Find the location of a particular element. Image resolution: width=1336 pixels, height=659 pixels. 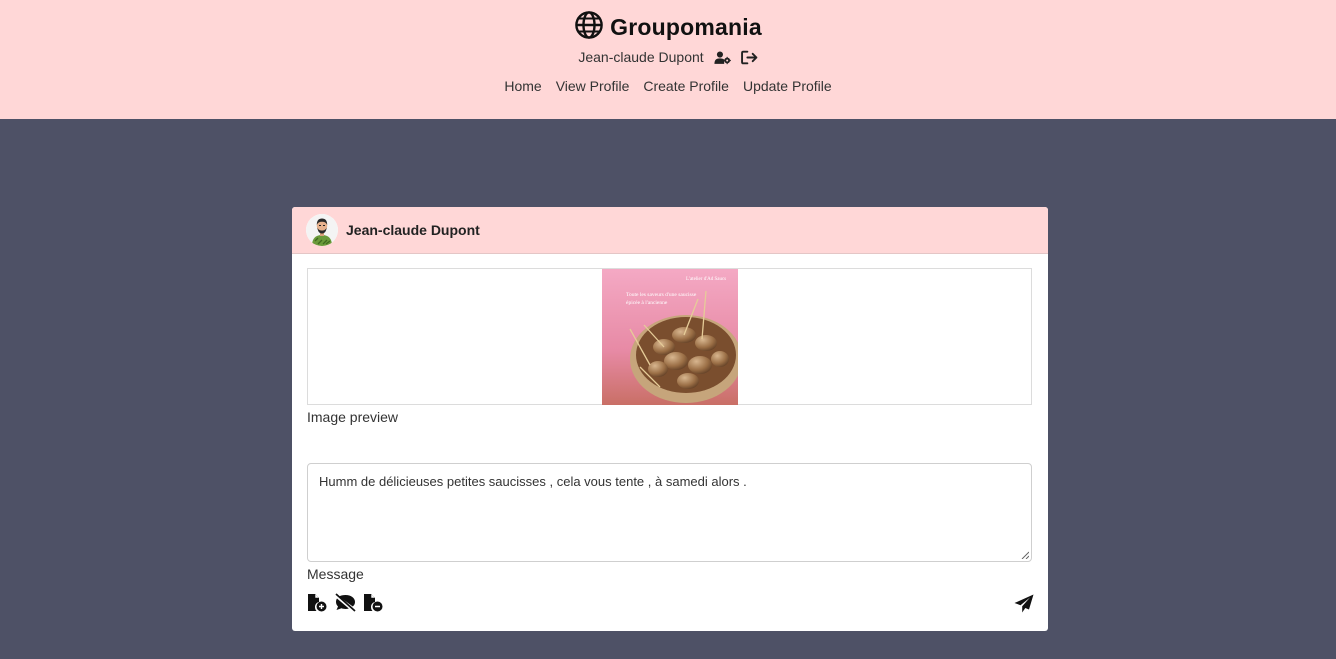

message-label: Message is located at coordinates (335, 574).